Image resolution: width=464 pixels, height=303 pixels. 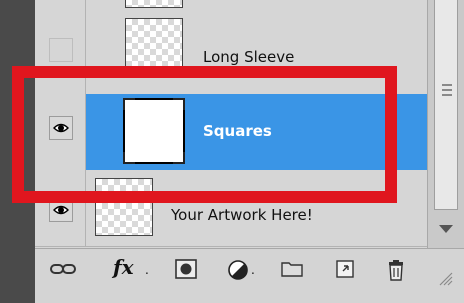 What do you see at coordinates (63, 271) in the screenshot?
I see `link-layers-icon` at bounding box center [63, 271].